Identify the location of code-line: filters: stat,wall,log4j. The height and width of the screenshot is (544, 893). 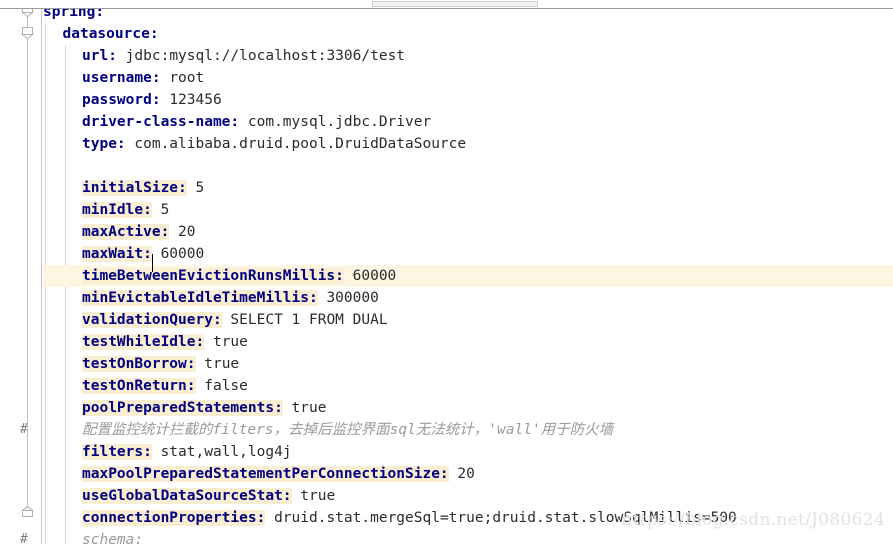
(187, 452).